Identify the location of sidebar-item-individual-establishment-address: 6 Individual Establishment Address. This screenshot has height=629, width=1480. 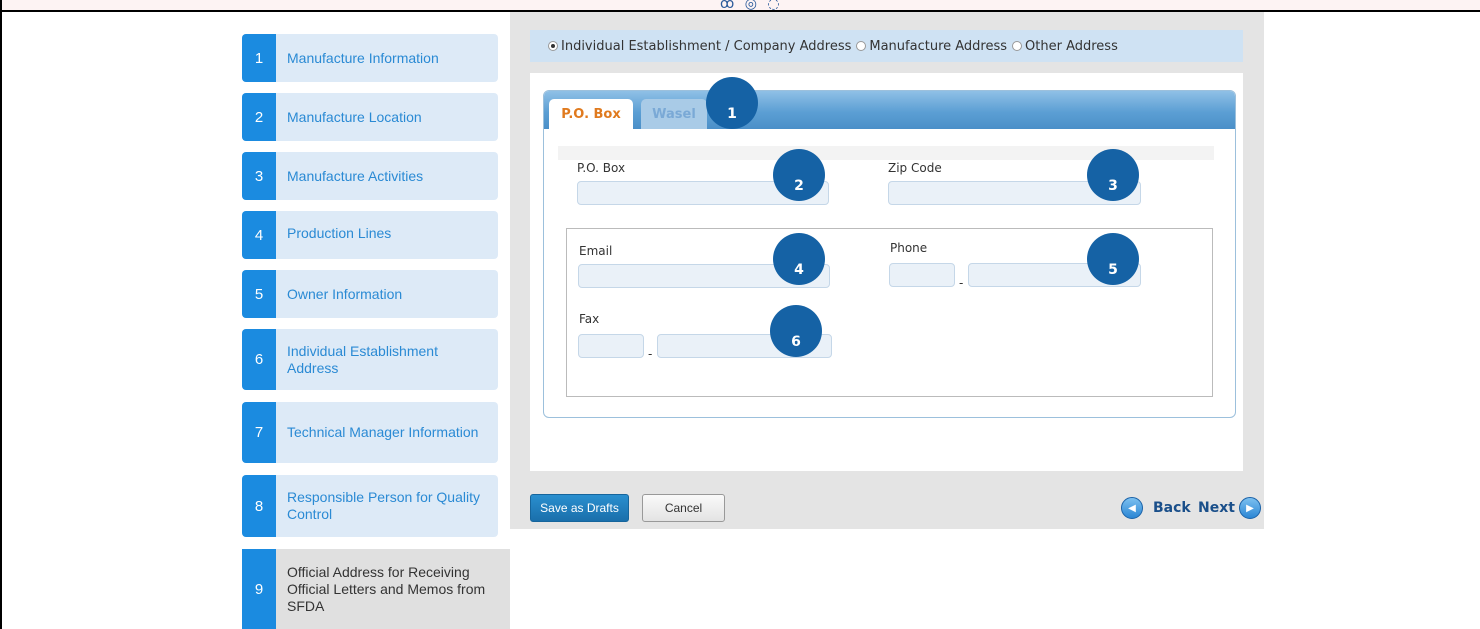
(370, 359).